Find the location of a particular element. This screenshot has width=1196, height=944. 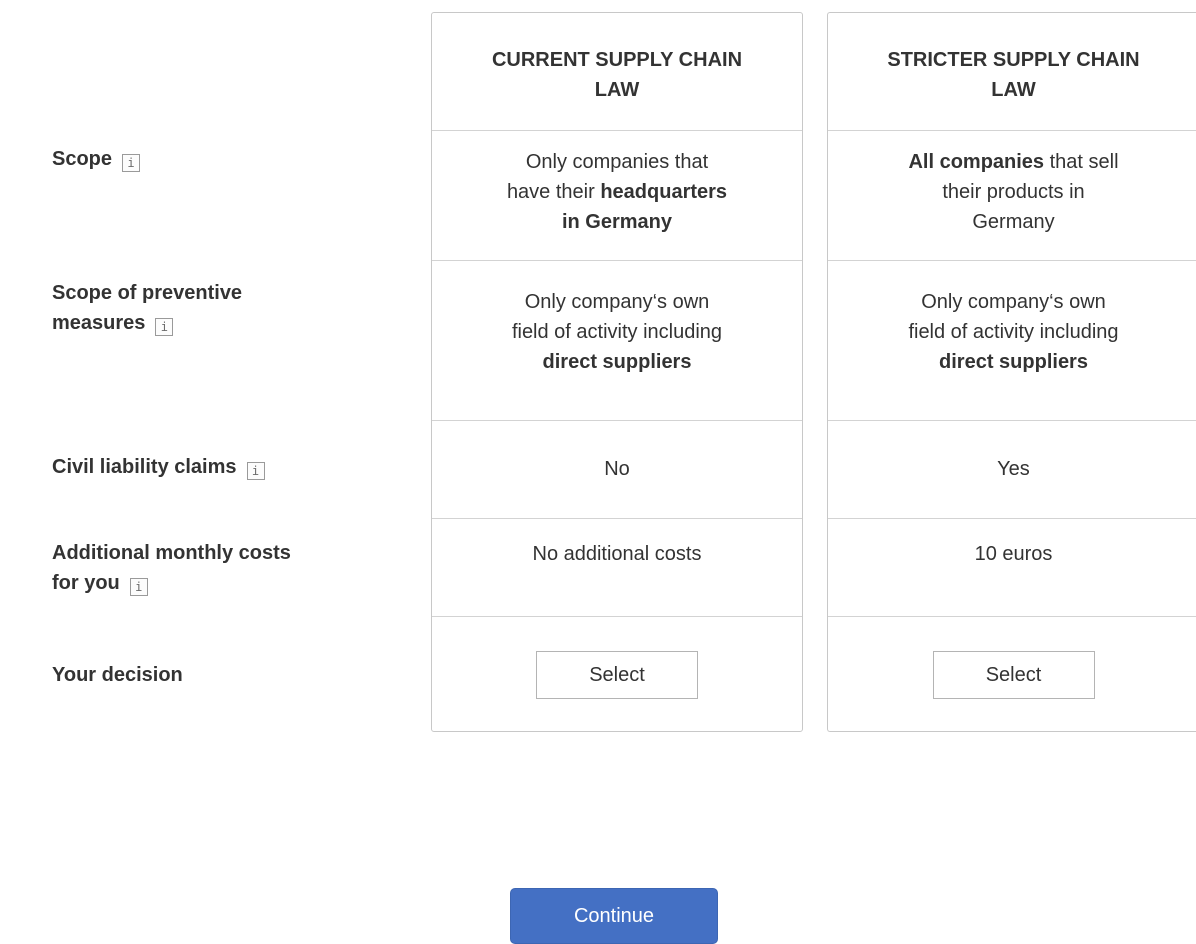

option-liability-cell: Yes is located at coordinates (1013, 469).